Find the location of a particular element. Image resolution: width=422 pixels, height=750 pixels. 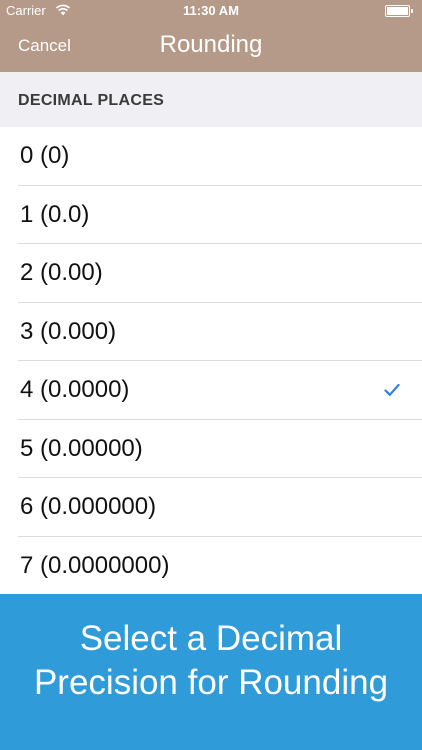

navigation-bar: Cancel Rounding is located at coordinates (211, 47).